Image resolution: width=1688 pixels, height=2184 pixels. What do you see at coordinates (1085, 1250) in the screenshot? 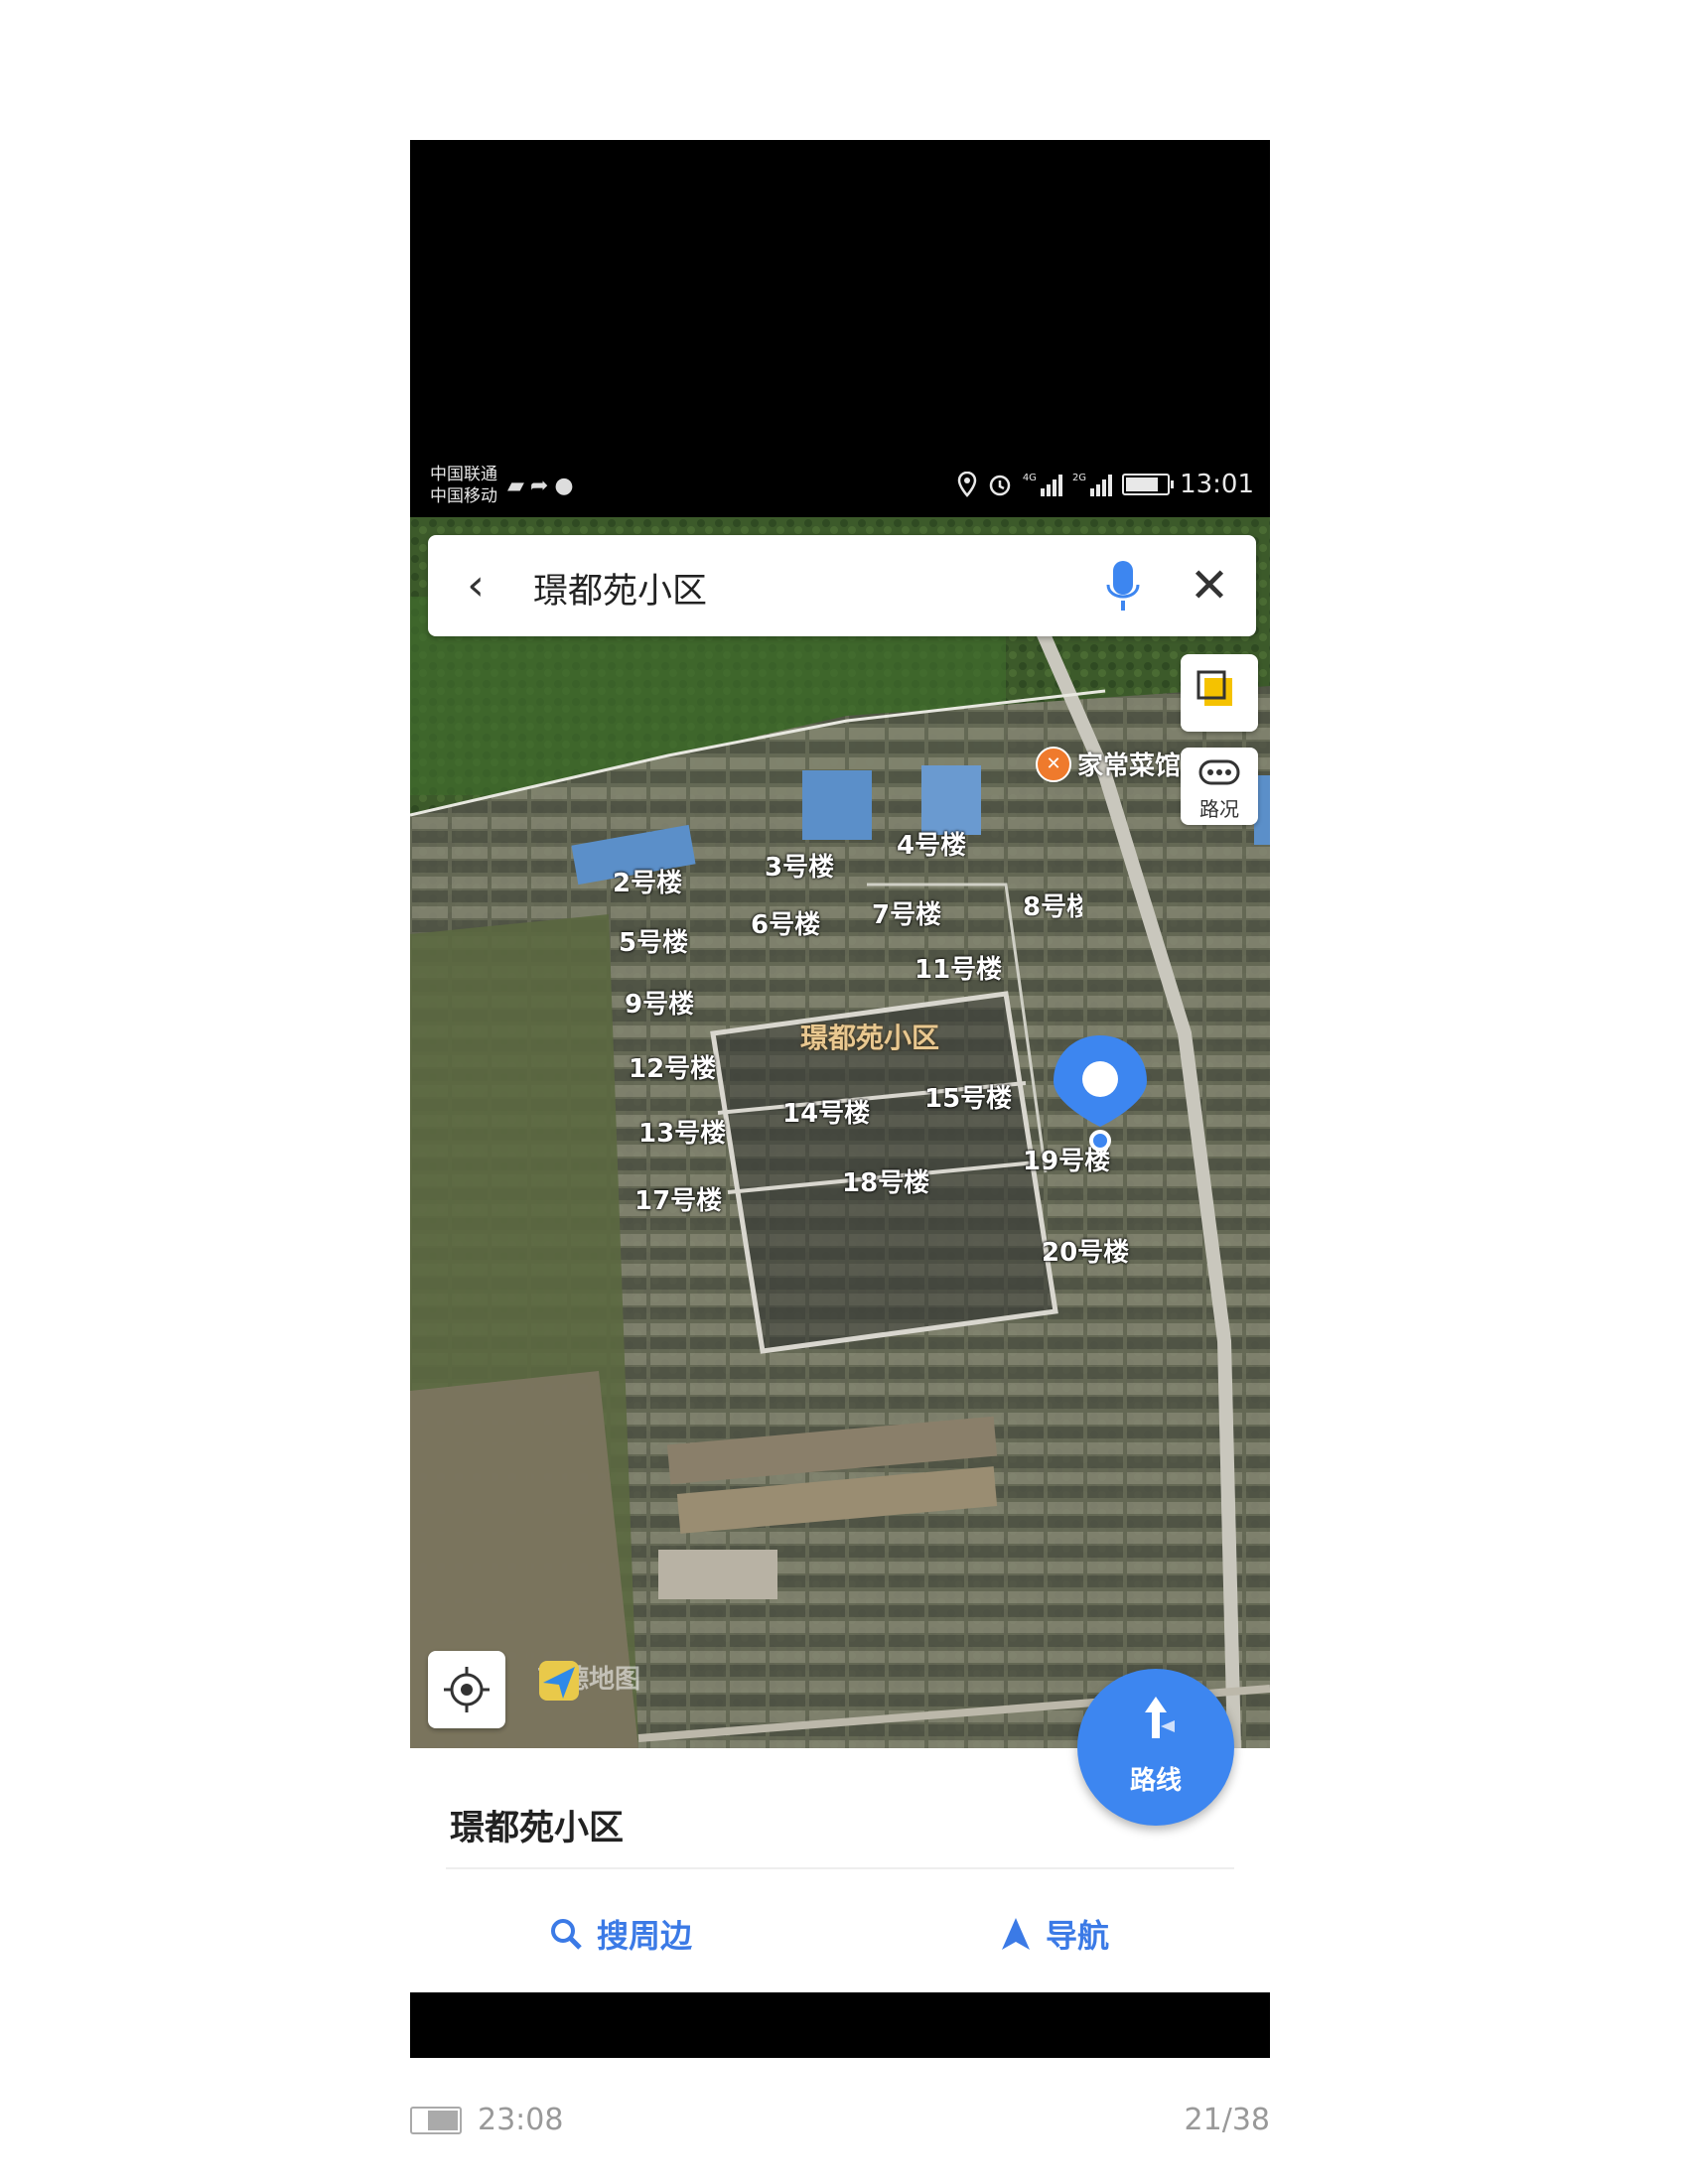
I see `building-label: 20号楼` at bounding box center [1085, 1250].